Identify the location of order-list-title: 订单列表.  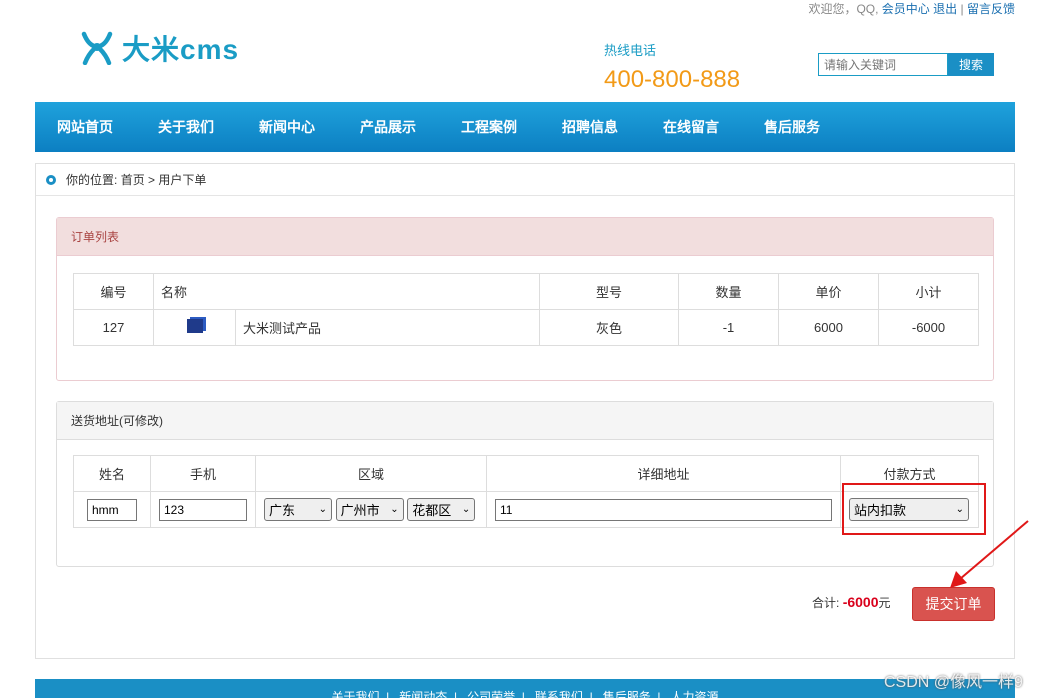
(525, 237).